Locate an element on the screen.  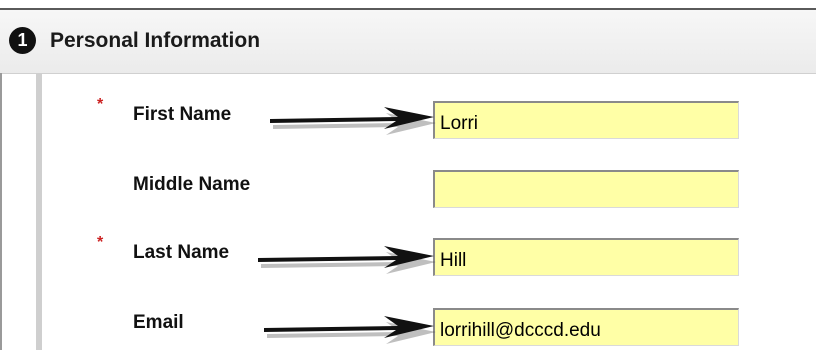
email-label: Email is located at coordinates (158, 322).